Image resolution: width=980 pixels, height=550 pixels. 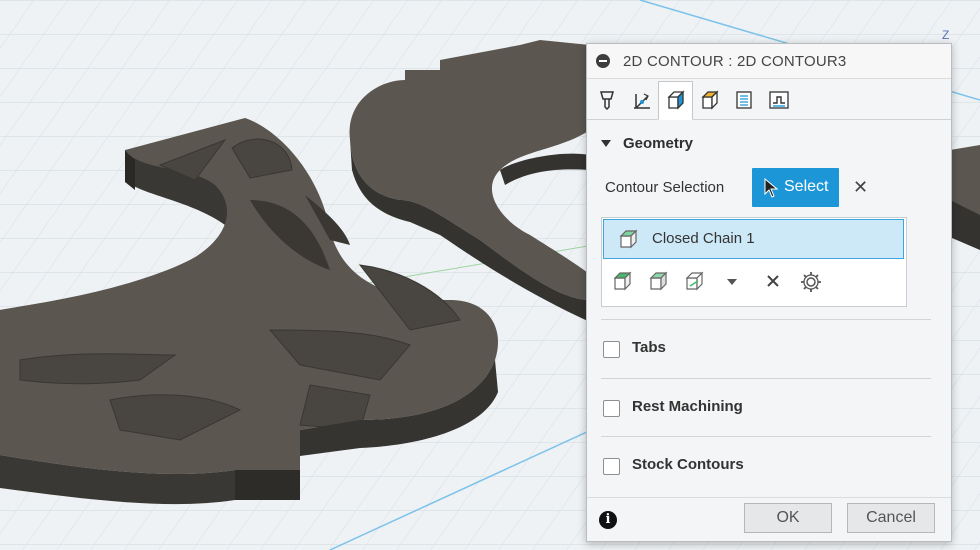 What do you see at coordinates (623, 281) in the screenshot?
I see `add-chain-icon` at bounding box center [623, 281].